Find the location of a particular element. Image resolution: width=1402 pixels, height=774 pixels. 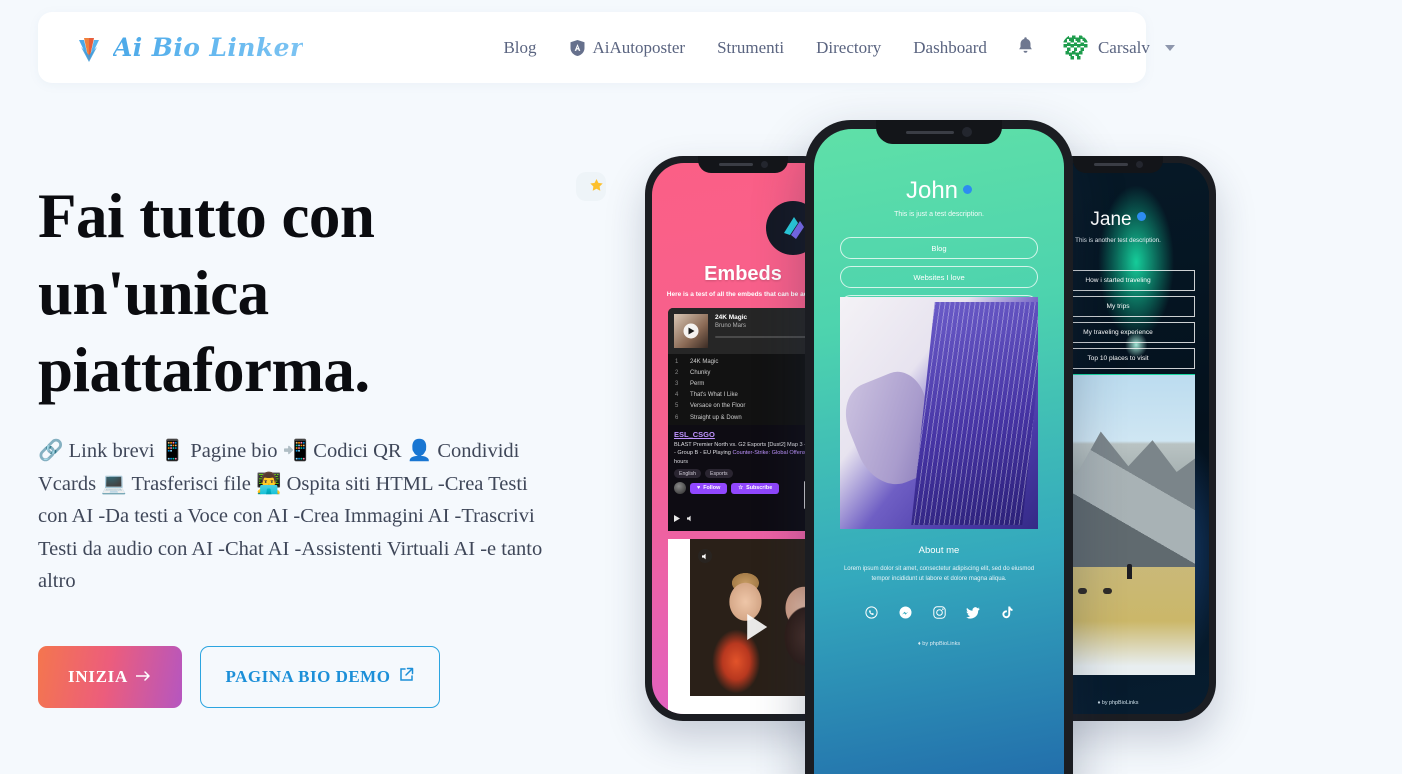

notification-bell-button is located at coordinates (1025, 48).